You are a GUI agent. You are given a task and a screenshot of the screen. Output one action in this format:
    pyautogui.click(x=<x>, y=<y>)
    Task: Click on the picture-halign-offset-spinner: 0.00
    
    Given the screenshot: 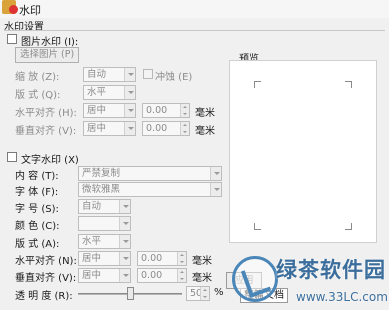 What is the action you would take?
    pyautogui.click(x=166, y=110)
    